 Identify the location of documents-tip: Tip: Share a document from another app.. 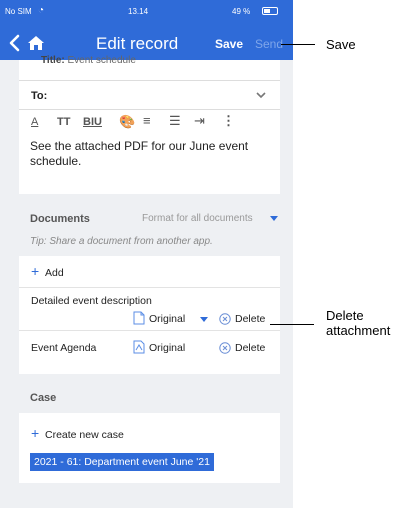
(121, 241).